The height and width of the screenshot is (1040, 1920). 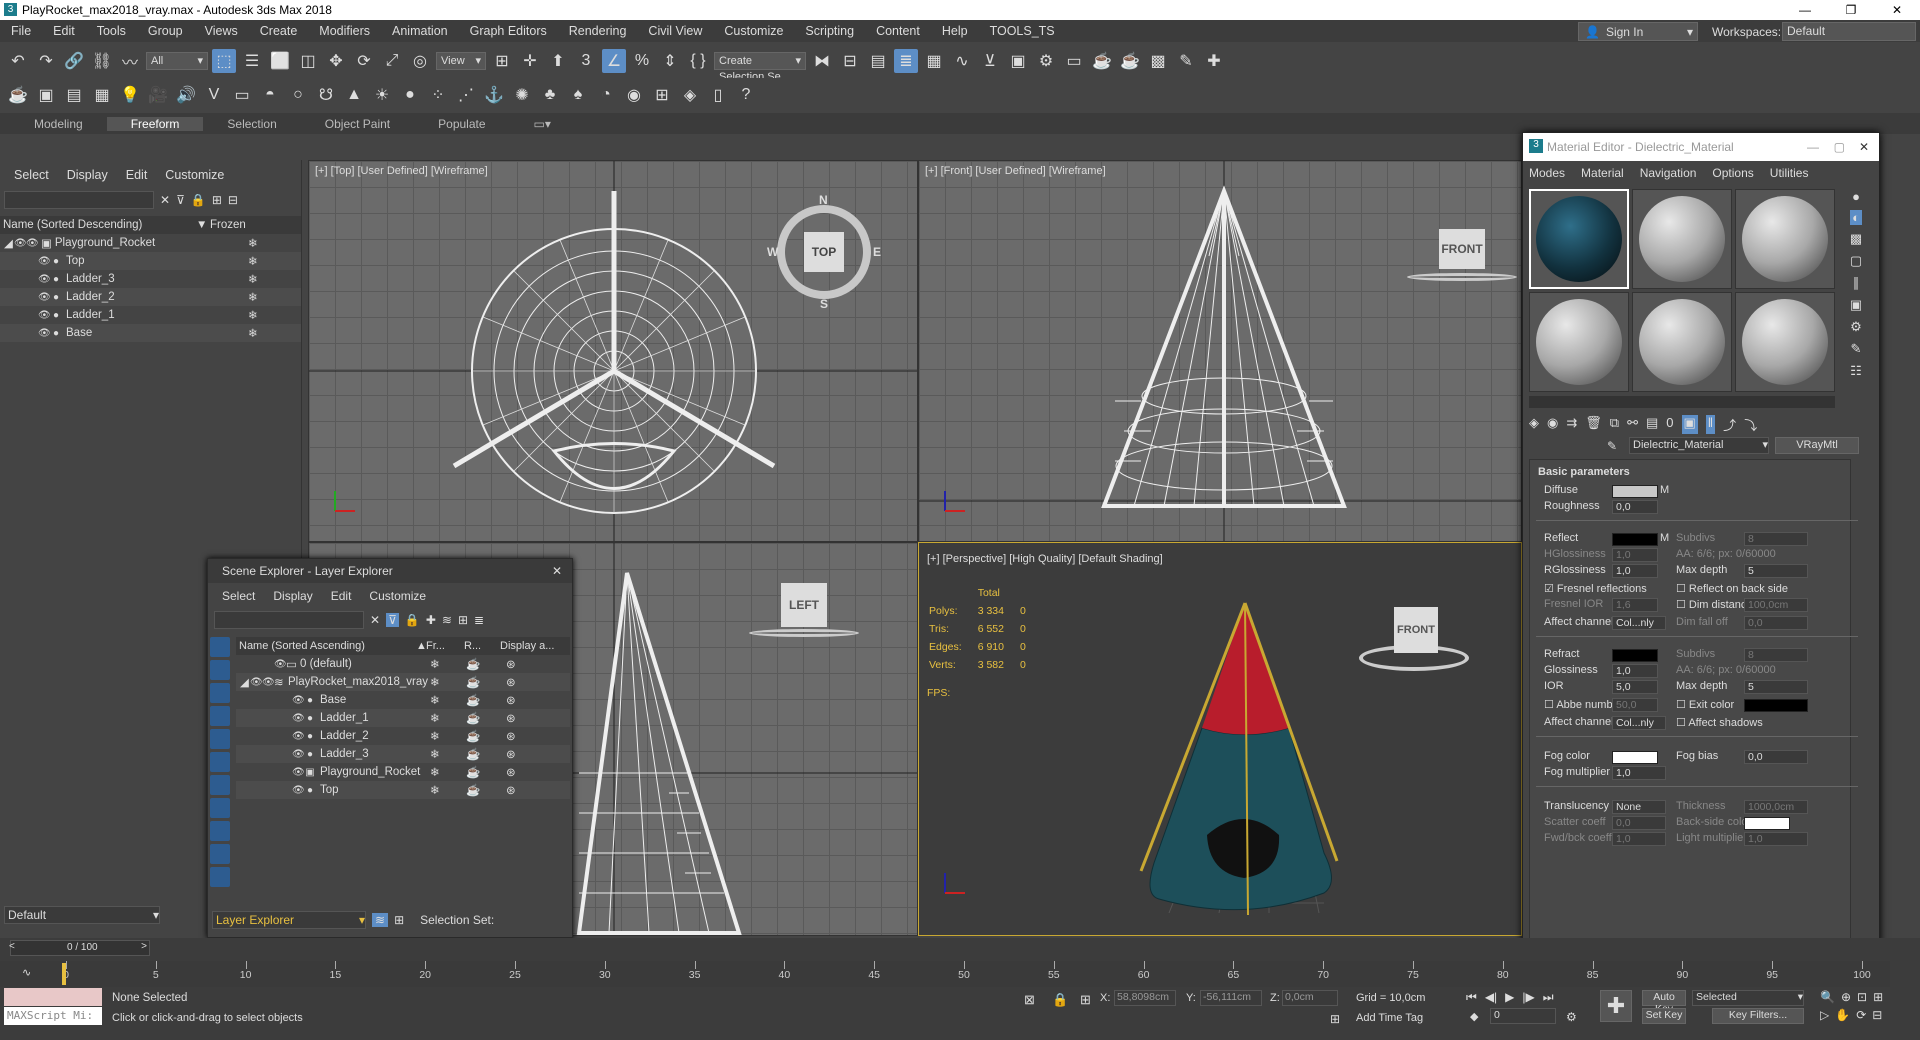 I want to click on ribbon-options-icon: ▭▾, so click(x=542, y=124).